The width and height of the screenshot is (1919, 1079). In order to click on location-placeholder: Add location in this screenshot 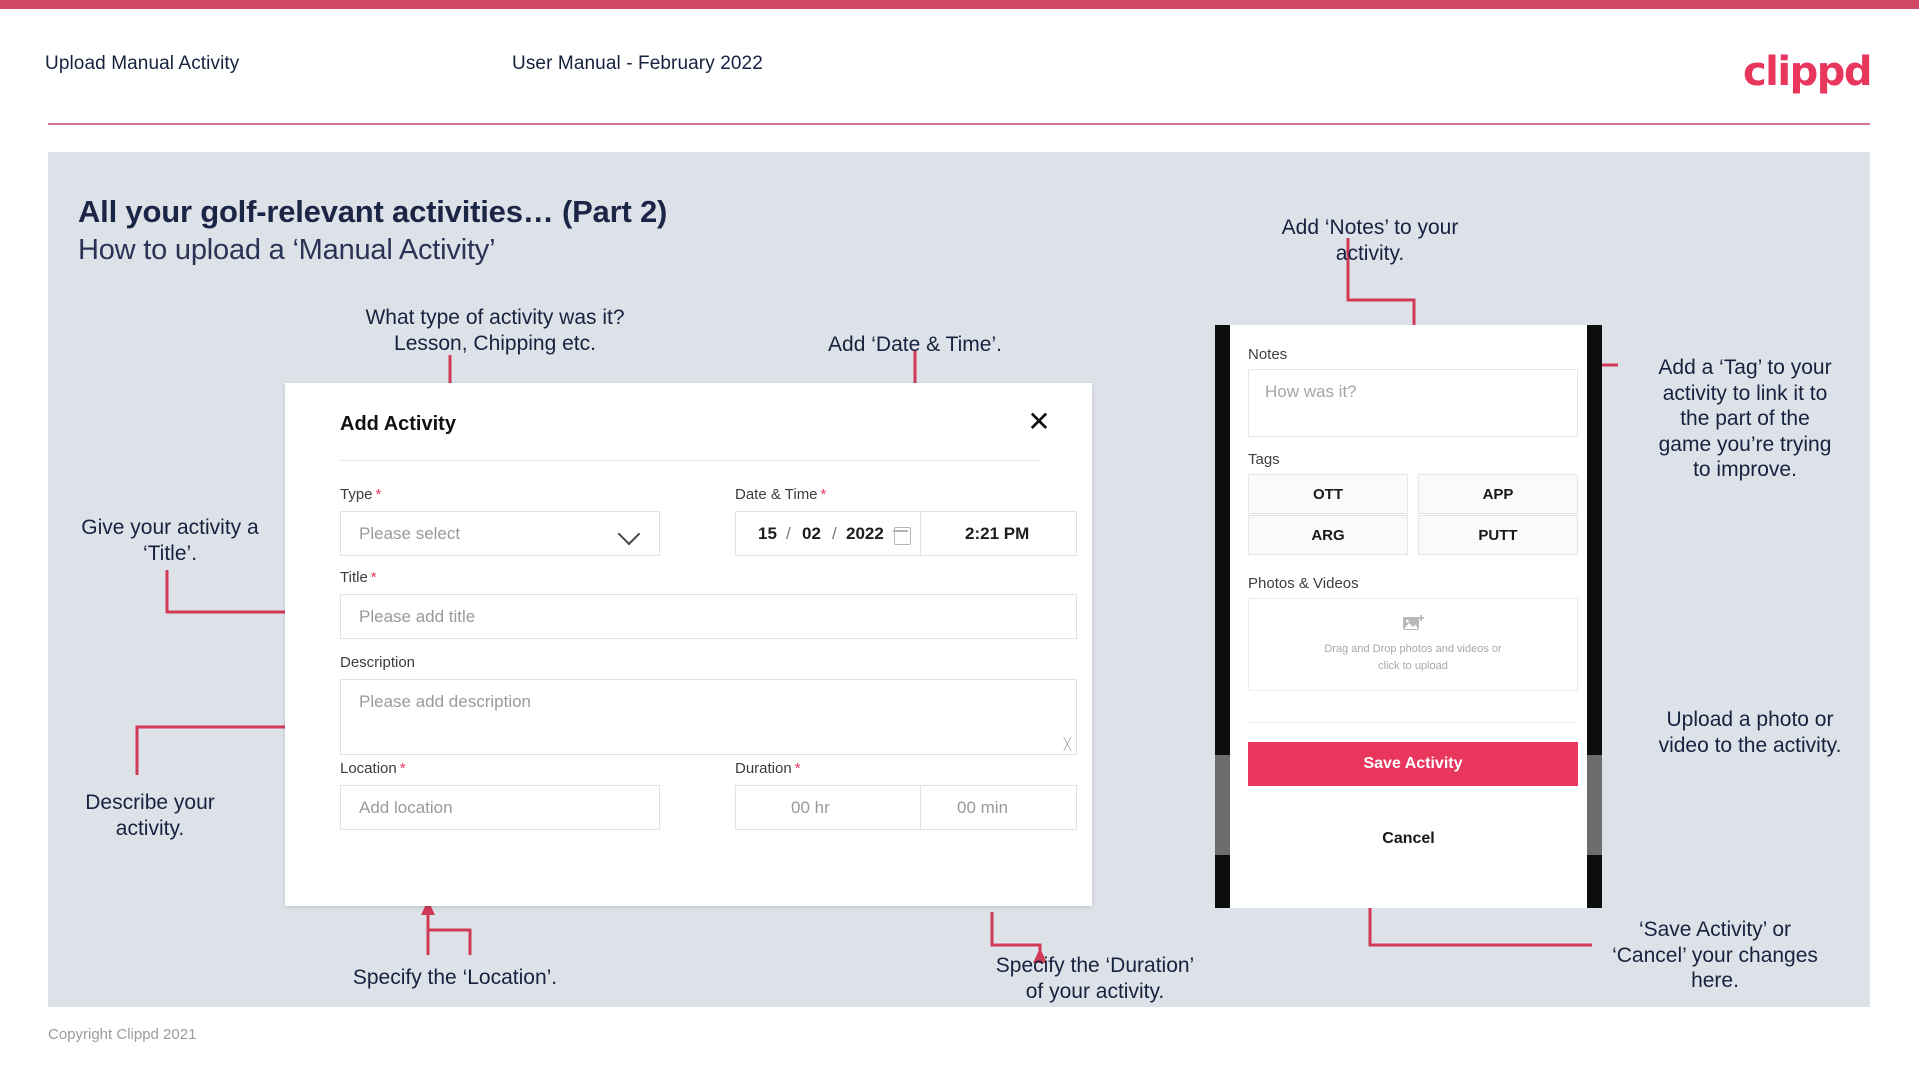, I will do `click(406, 807)`.